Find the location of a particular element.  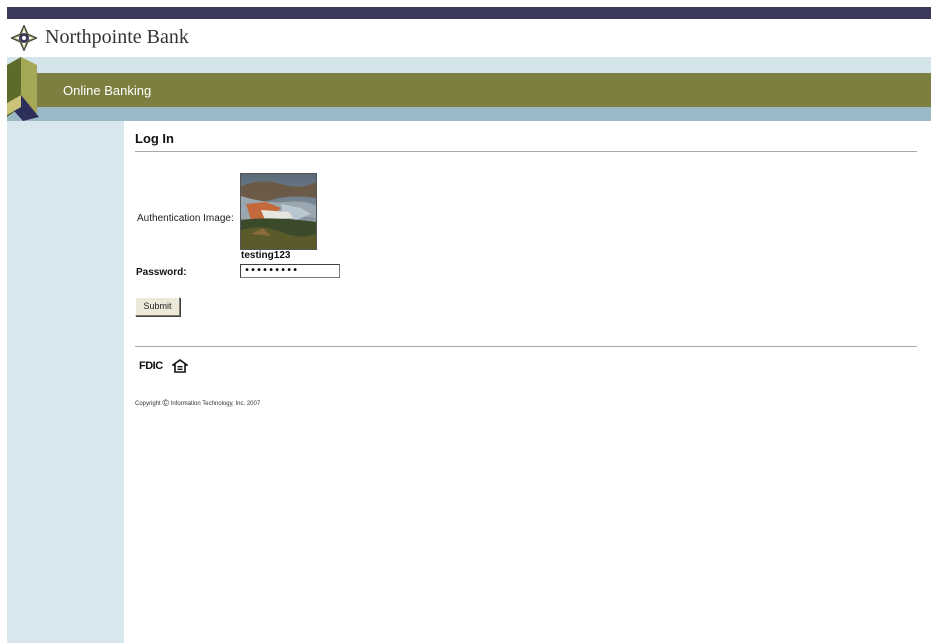

ribbon-decoration is located at coordinates (23, 89).